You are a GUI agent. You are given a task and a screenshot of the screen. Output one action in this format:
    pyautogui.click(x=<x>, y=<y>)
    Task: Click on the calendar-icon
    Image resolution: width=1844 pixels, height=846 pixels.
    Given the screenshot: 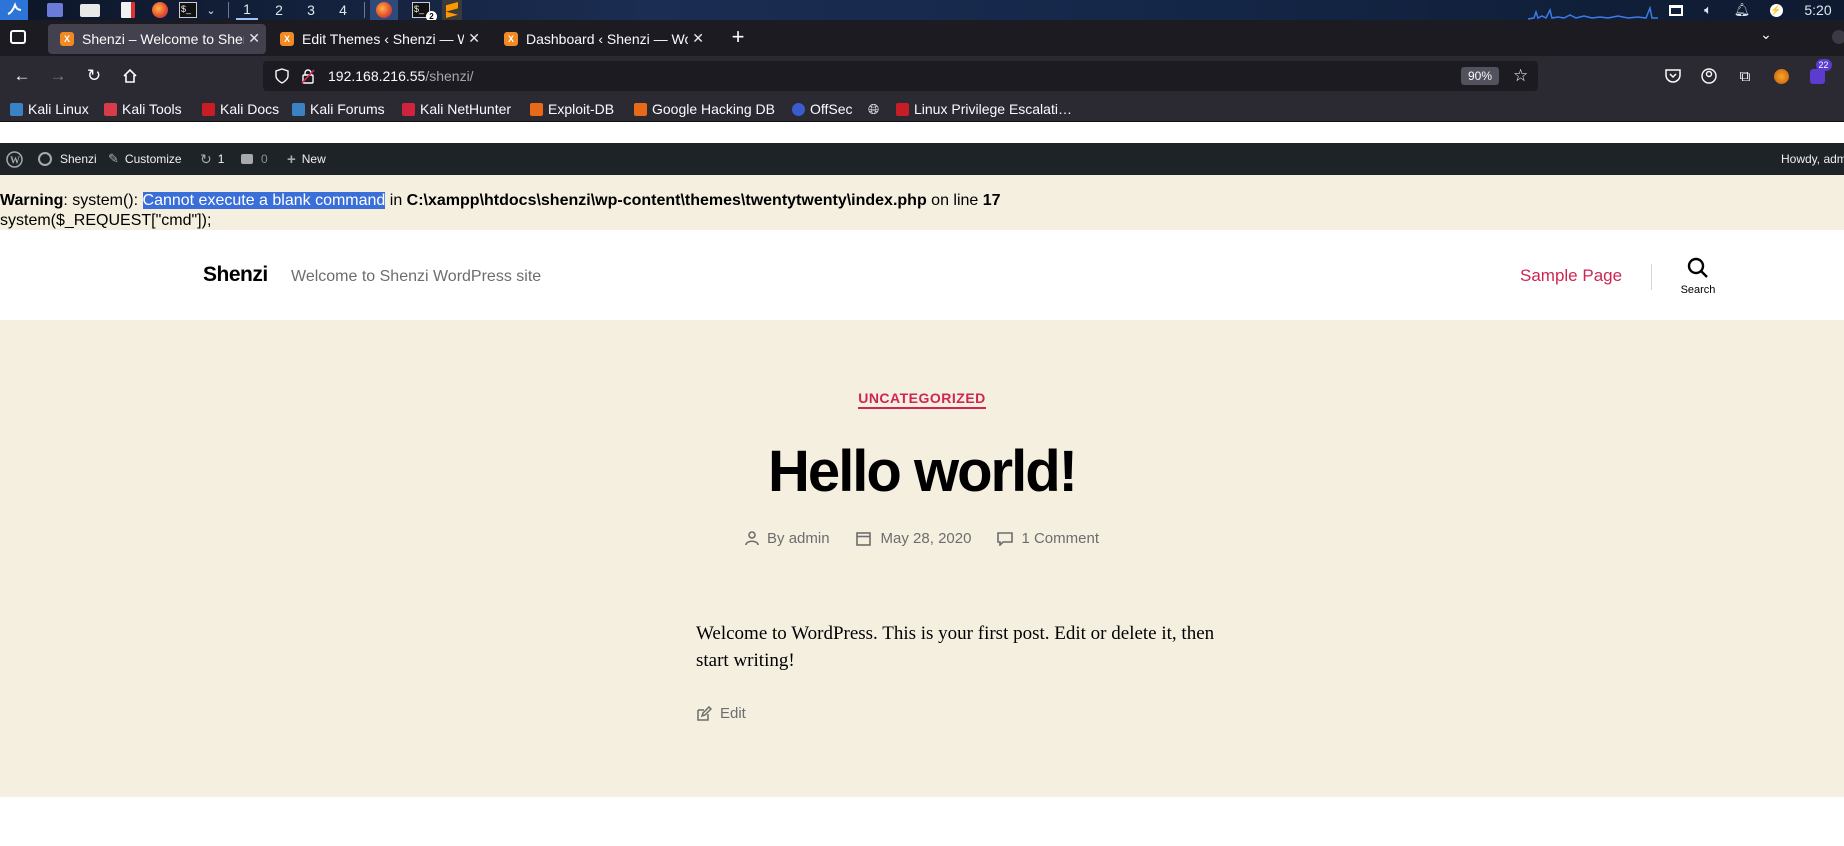 What is the action you would take?
    pyautogui.click(x=863, y=539)
    